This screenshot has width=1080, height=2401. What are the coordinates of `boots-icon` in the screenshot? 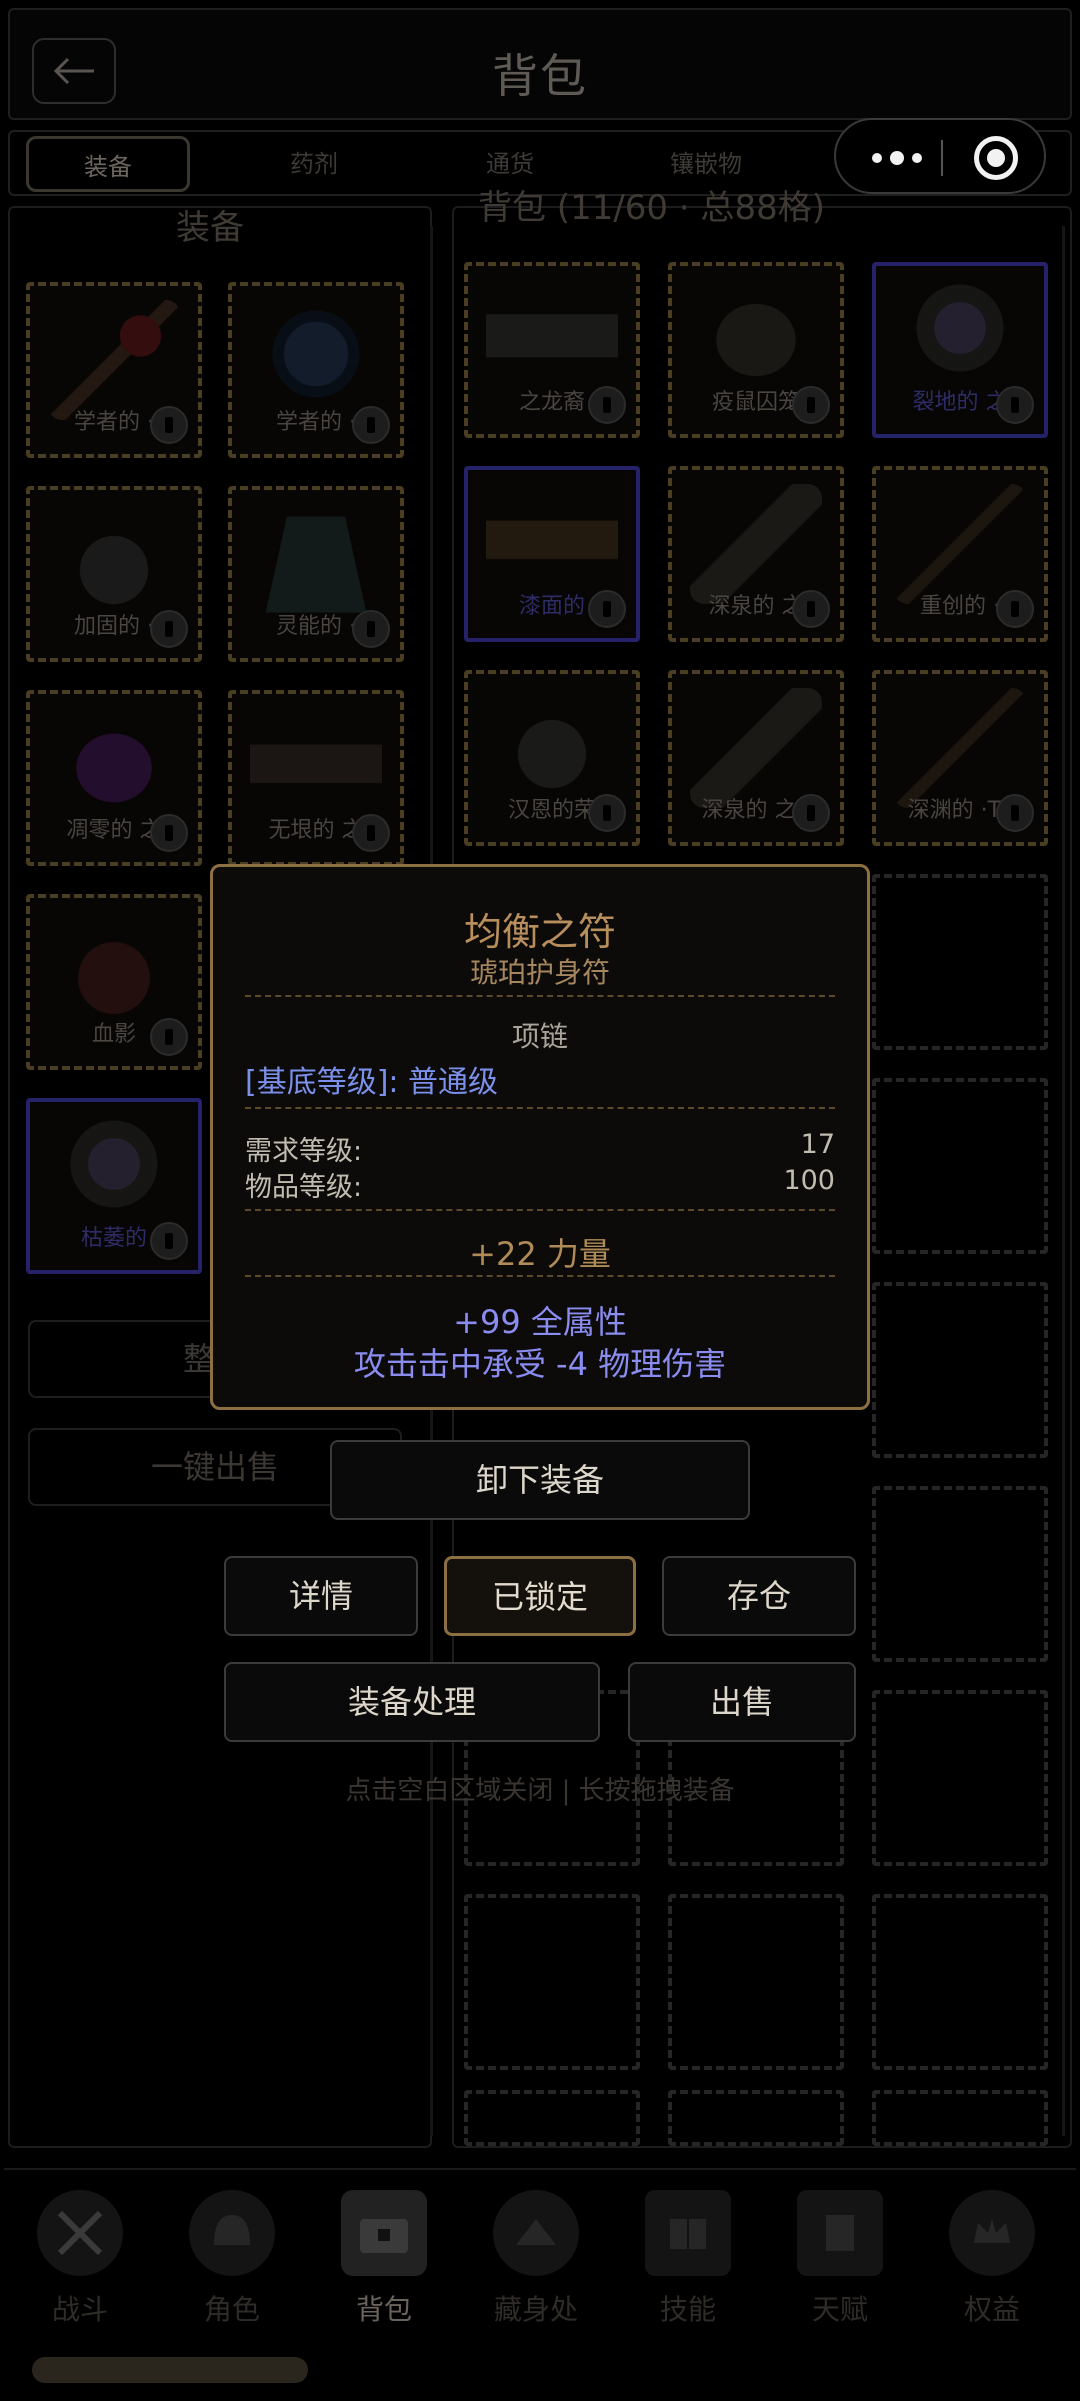 It's located at (114, 972).